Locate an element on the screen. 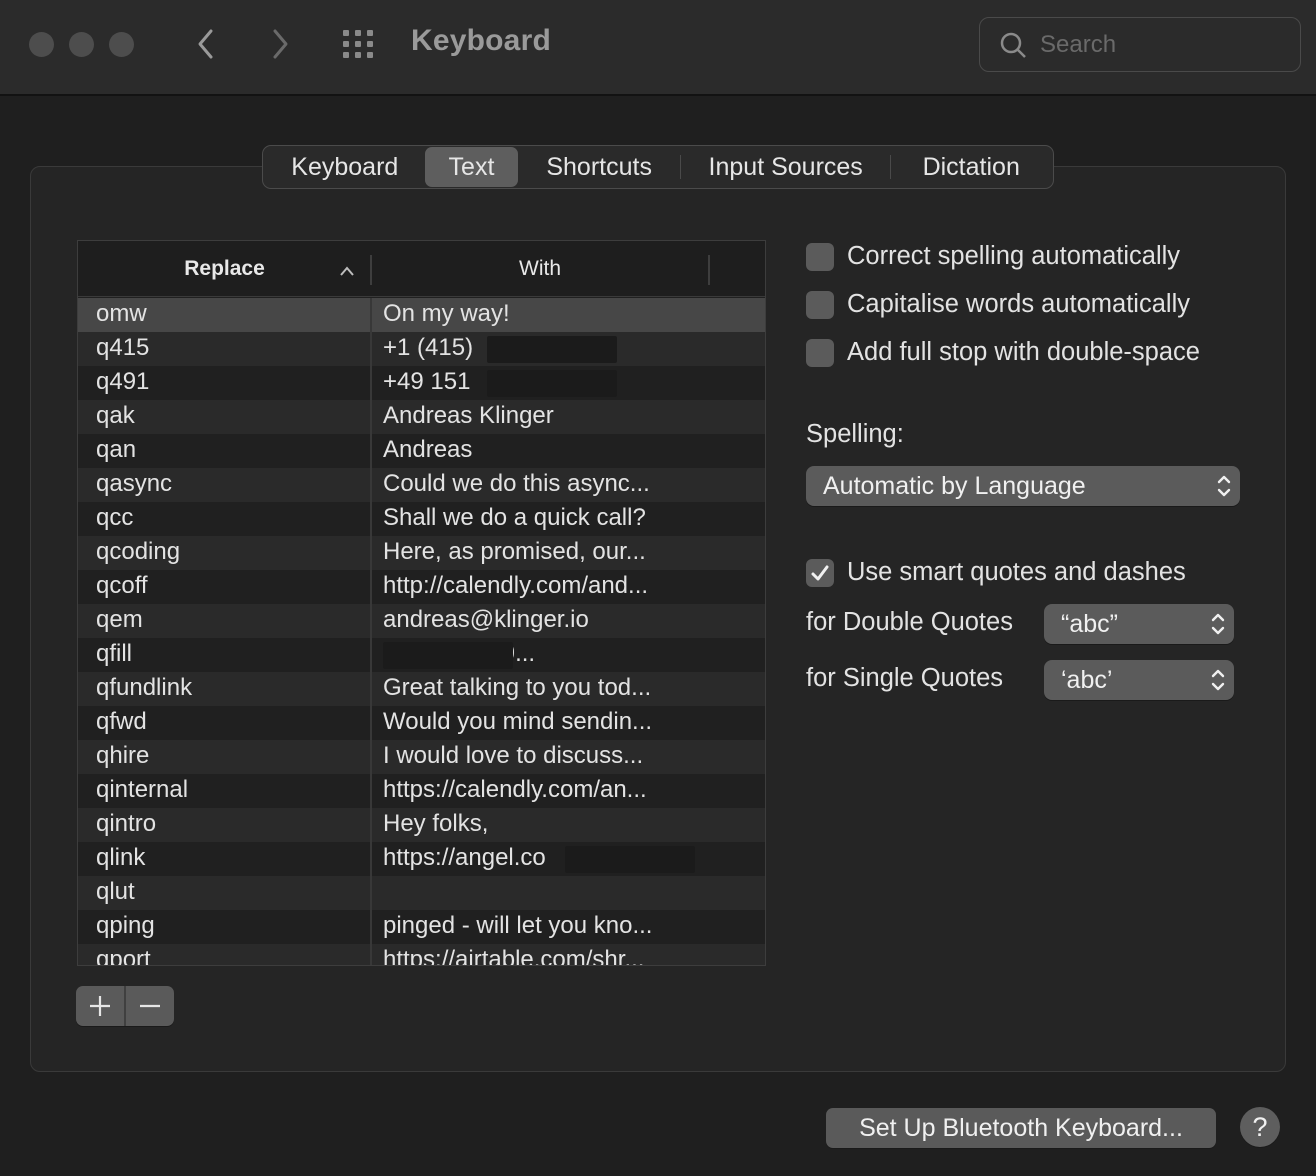 Image resolution: width=1316 pixels, height=1176 pixels. table-row: qintro Hey folks, is located at coordinates (421, 825).